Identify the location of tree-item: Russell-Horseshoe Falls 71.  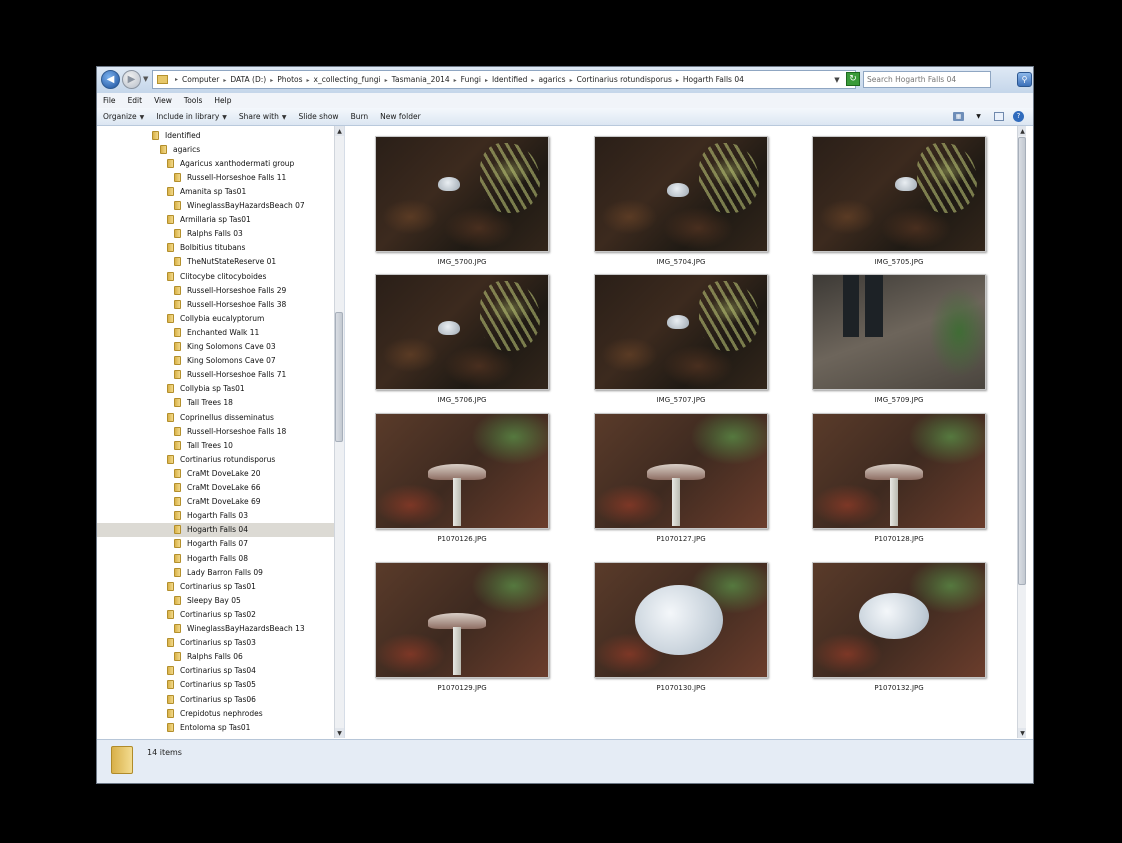
(216, 375).